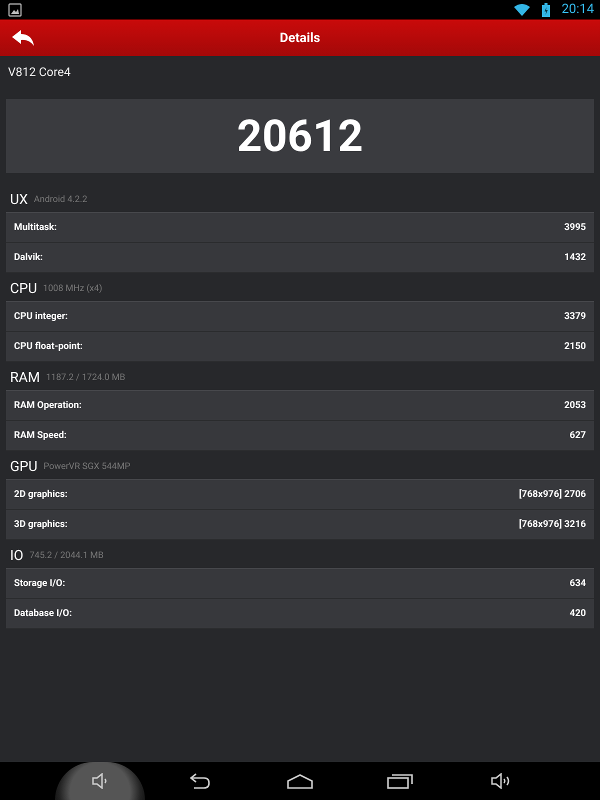 This screenshot has width=600, height=800. Describe the element at coordinates (300, 136) in the screenshot. I see `total-score: 20612` at that location.